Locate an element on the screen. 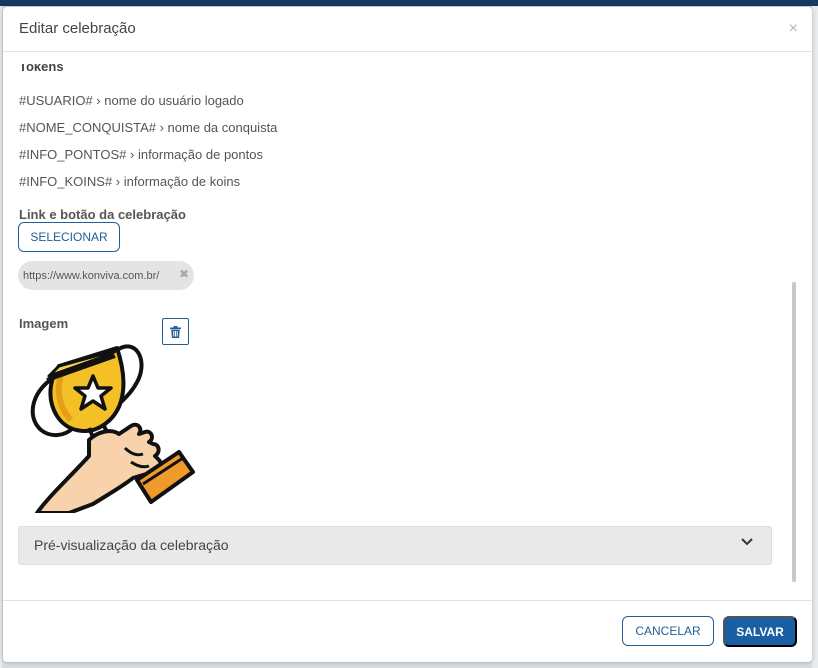 The height and width of the screenshot is (668, 818). preview-accordion-label: Pré-visualização da celebração is located at coordinates (131, 545).